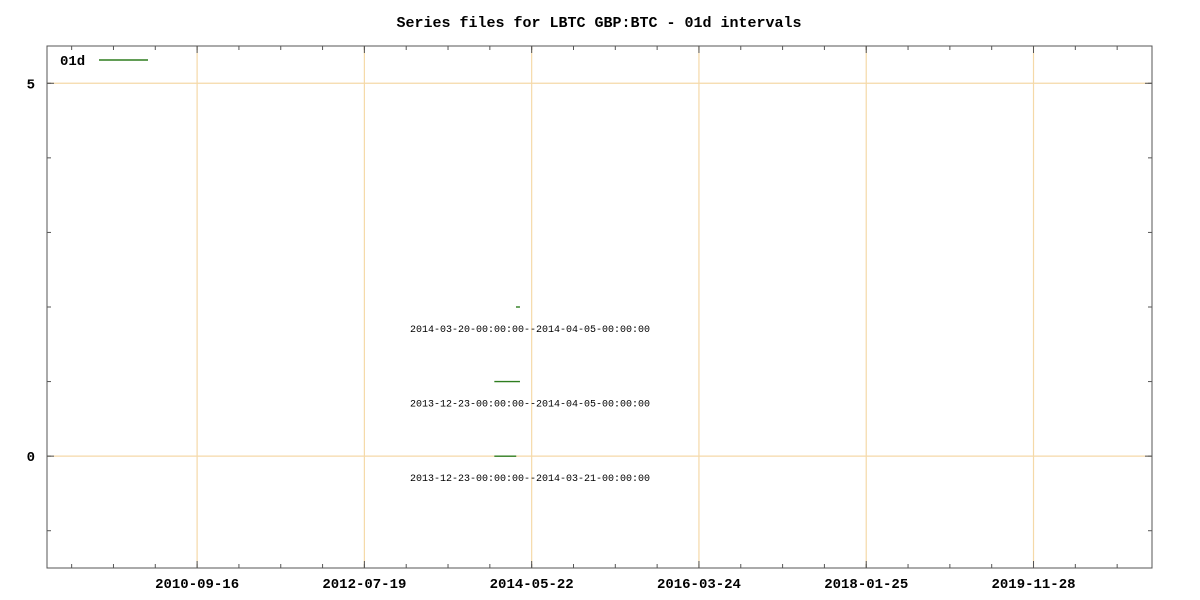  Describe the element at coordinates (364, 585) in the screenshot. I see `x-tick-label: 2012-07-19` at that location.